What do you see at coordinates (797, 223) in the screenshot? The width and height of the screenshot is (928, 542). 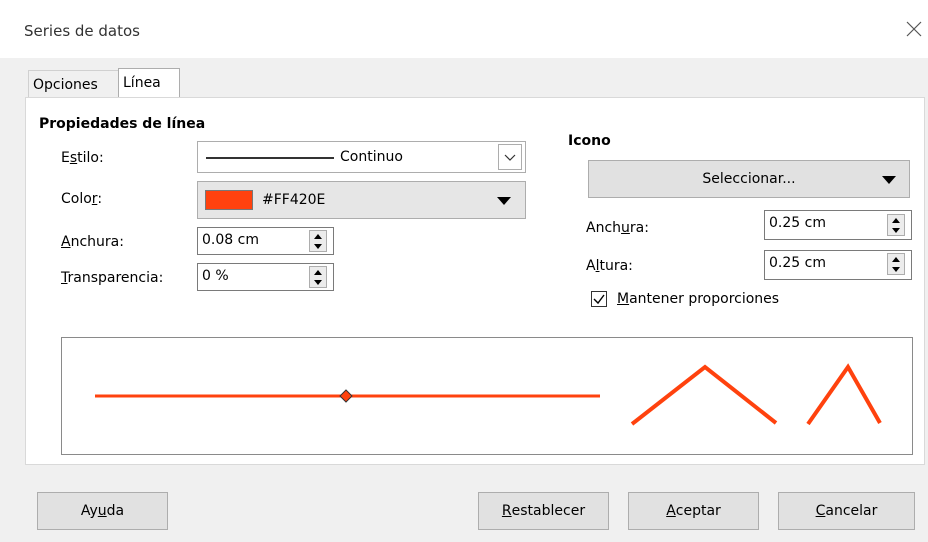 I see `icon-width-value: 0.25 cm` at bounding box center [797, 223].